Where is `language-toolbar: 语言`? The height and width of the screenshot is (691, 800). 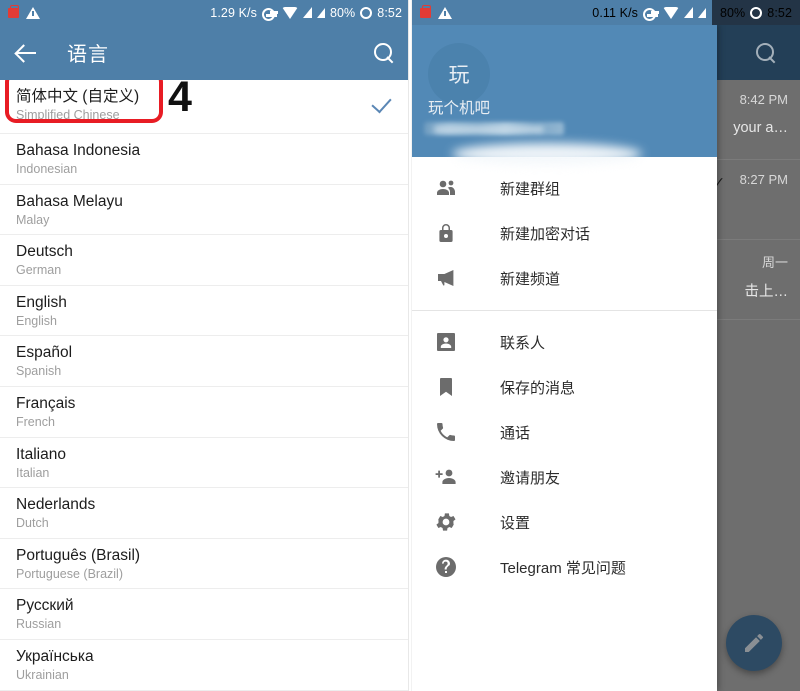 language-toolbar: 语言 is located at coordinates (204, 52).